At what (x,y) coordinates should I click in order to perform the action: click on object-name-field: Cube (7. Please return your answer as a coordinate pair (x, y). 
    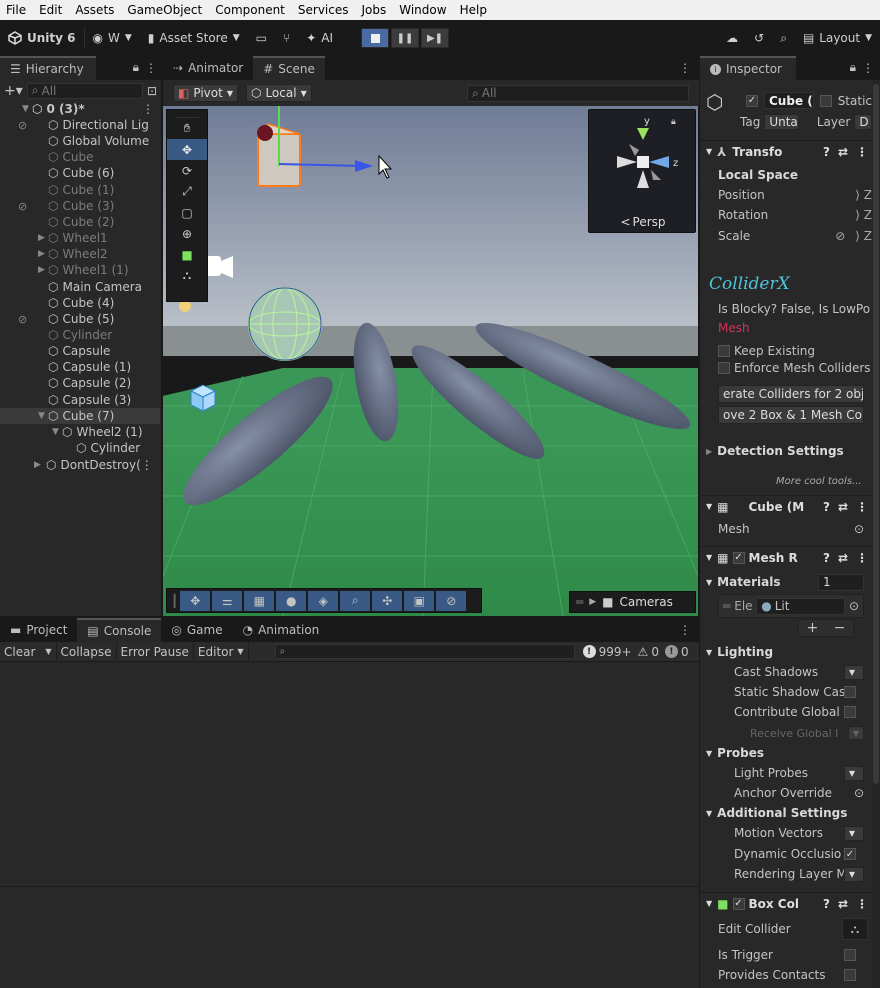
    Looking at the image, I should click on (789, 100).